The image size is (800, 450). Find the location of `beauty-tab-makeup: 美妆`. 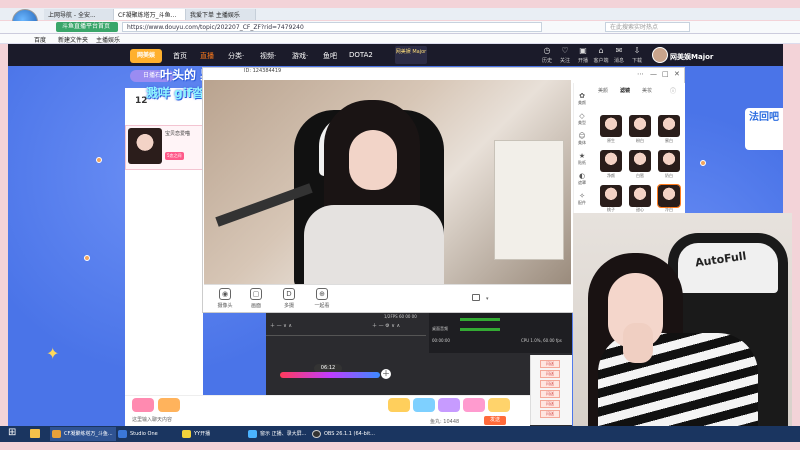

beauty-tab-makeup: 美妆 is located at coordinates (647, 90).